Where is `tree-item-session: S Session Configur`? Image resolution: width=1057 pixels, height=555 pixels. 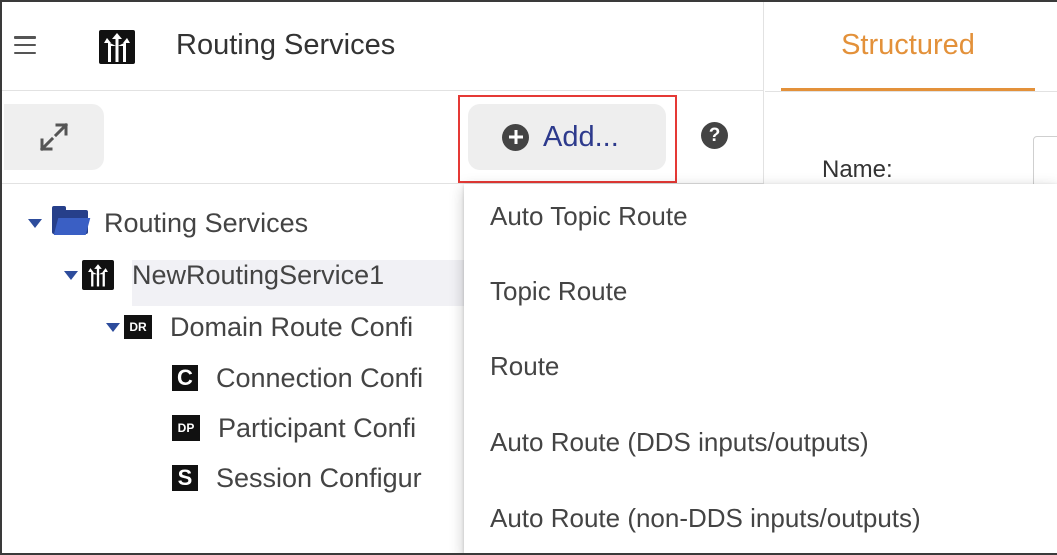
tree-item-session: S Session Configur is located at coordinates (297, 478).